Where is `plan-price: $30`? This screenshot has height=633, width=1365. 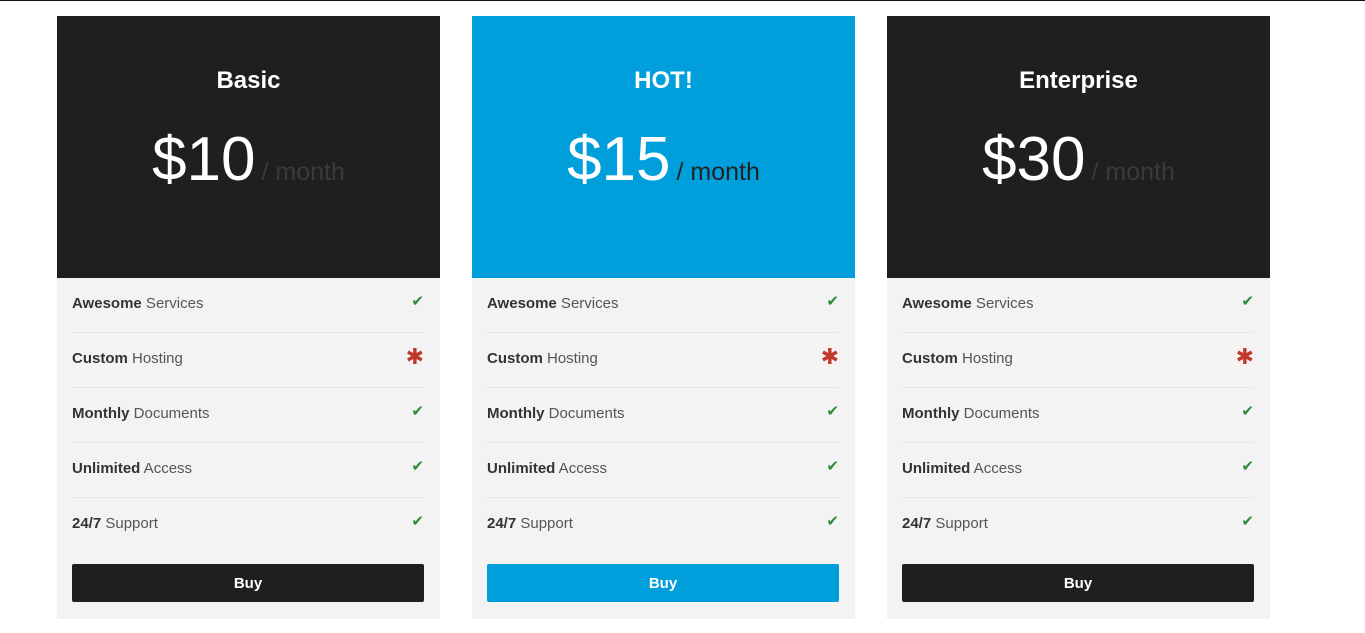 plan-price: $30 is located at coordinates (1034, 159).